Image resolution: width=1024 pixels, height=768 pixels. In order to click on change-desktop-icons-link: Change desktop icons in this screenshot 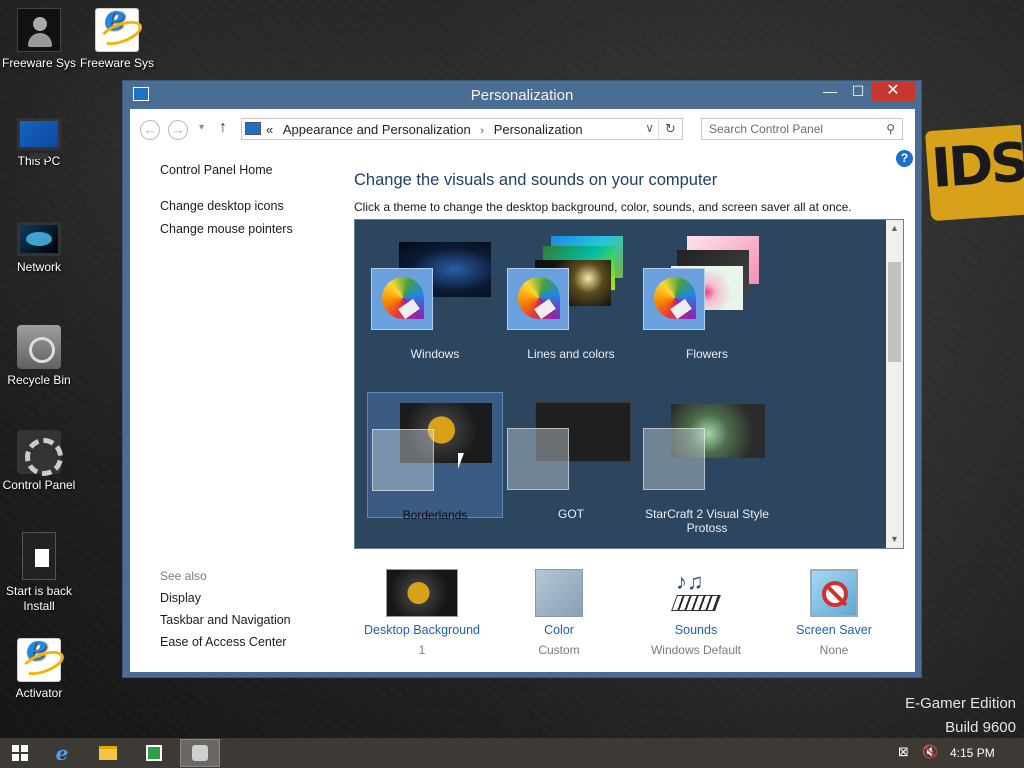, I will do `click(222, 206)`.